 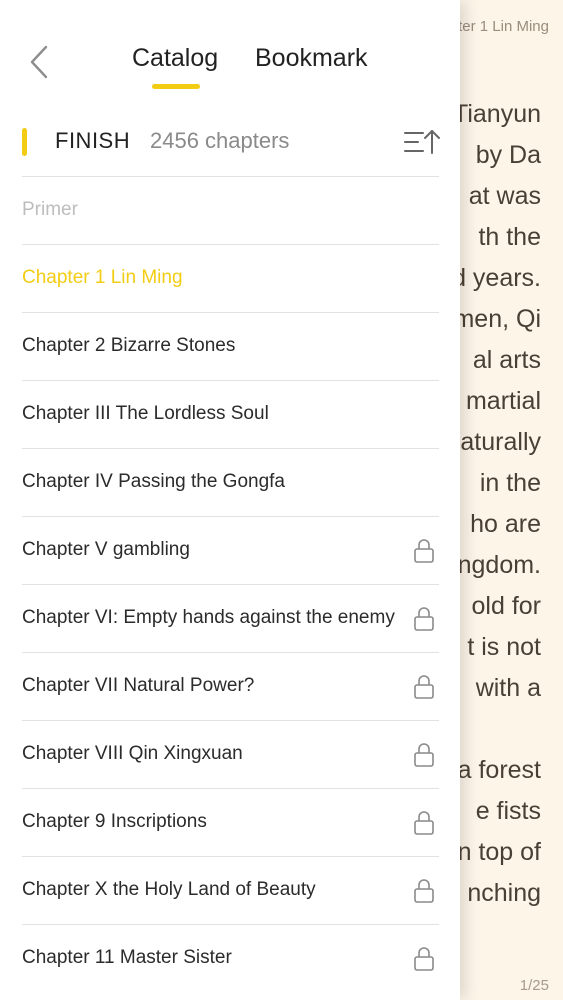 I want to click on chapter-item: Chapter VII Natural Power?, so click(x=230, y=686).